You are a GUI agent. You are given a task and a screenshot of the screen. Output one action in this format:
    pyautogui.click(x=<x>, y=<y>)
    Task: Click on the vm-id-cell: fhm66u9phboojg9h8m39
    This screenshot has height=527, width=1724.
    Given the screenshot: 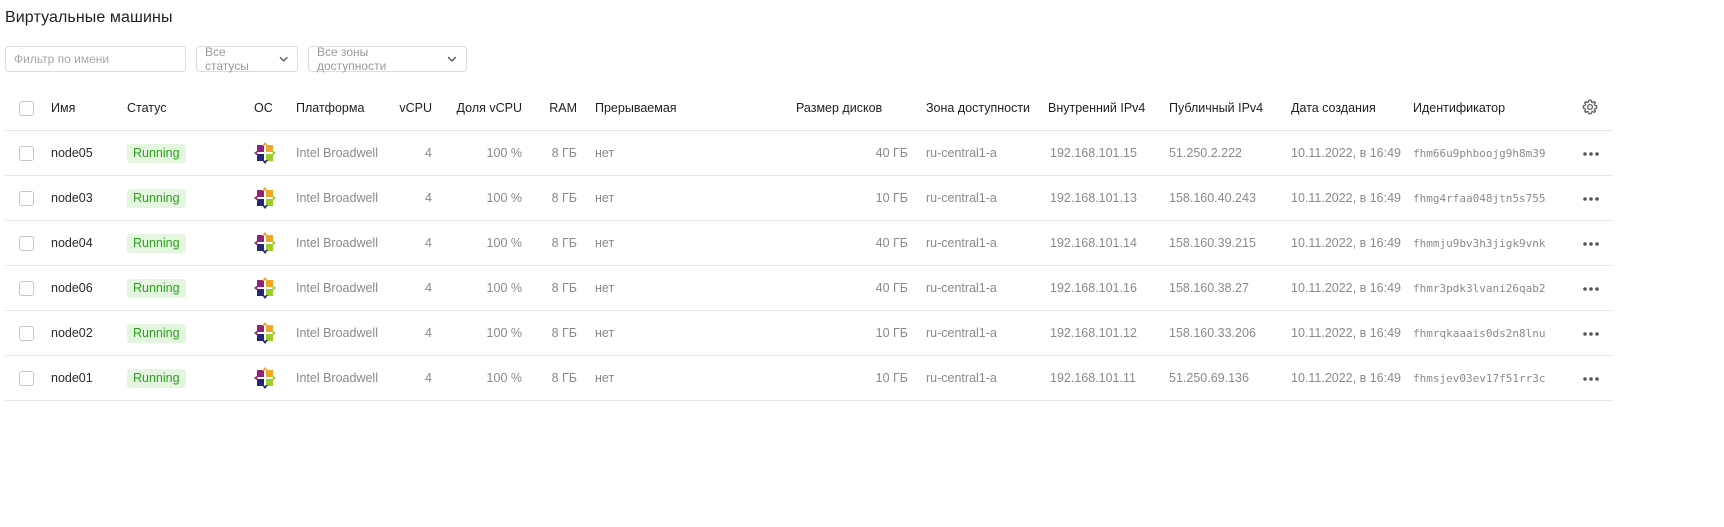 What is the action you would take?
    pyautogui.click(x=1493, y=153)
    